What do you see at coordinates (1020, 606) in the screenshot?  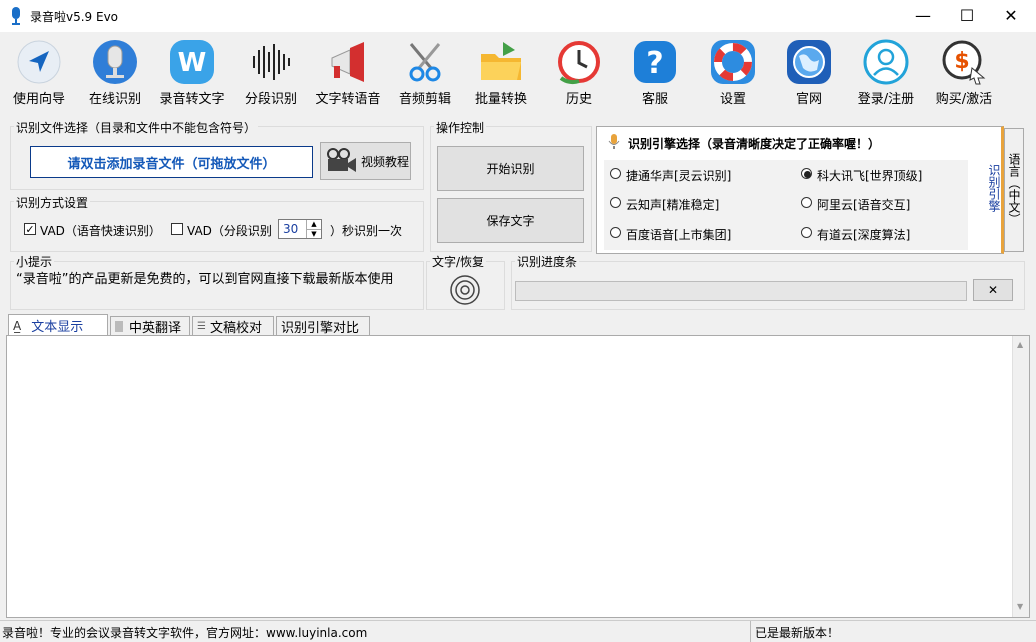 I see `scroll-down-icon: ▼` at bounding box center [1020, 606].